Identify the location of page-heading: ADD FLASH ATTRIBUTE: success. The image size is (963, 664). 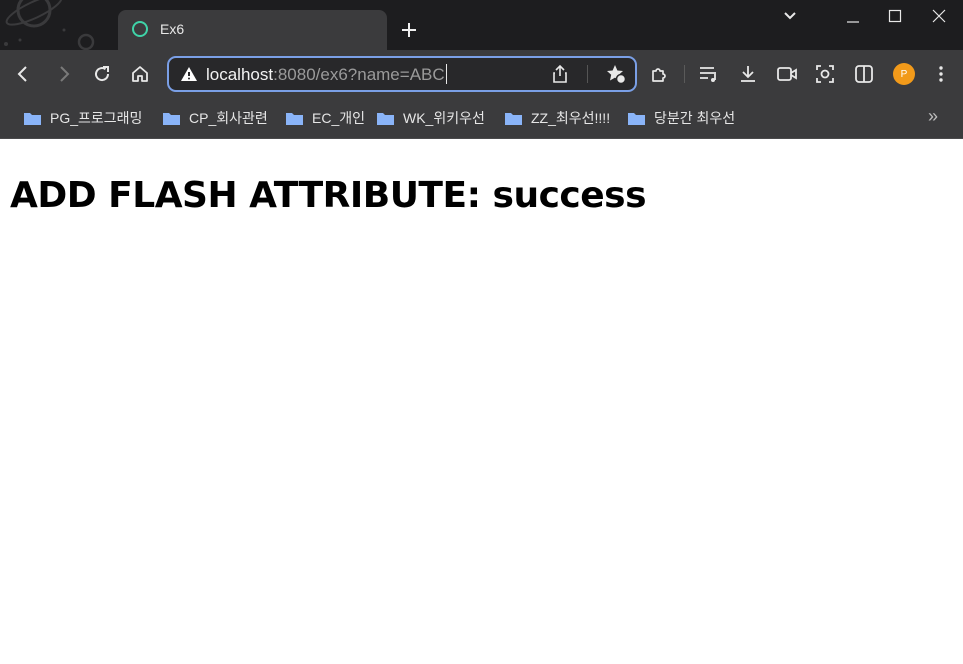
(328, 195).